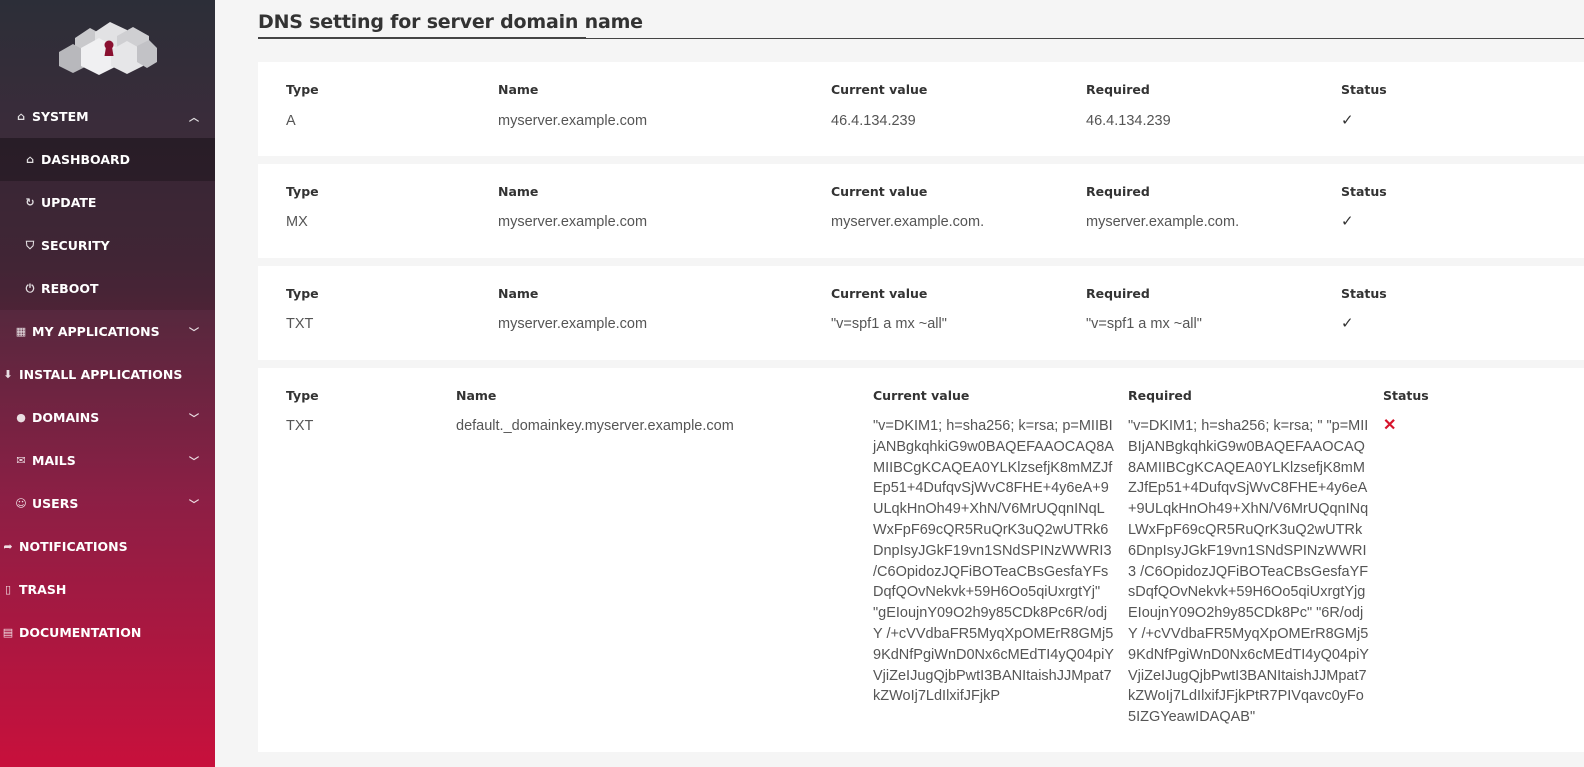 The image size is (1584, 767). I want to click on sidebar-item-label: UPDATE, so click(69, 202).